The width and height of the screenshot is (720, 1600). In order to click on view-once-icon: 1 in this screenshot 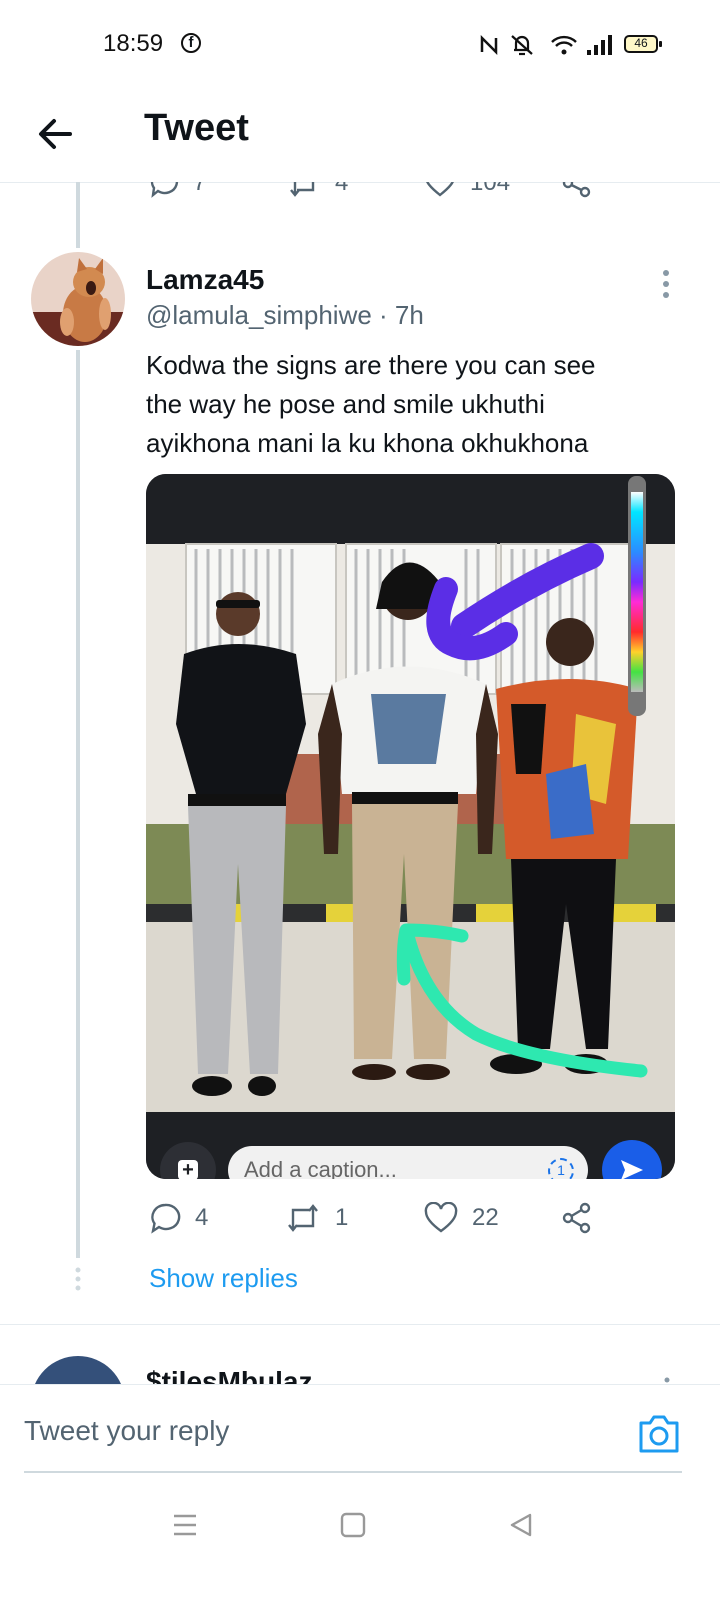, I will do `click(561, 1168)`.